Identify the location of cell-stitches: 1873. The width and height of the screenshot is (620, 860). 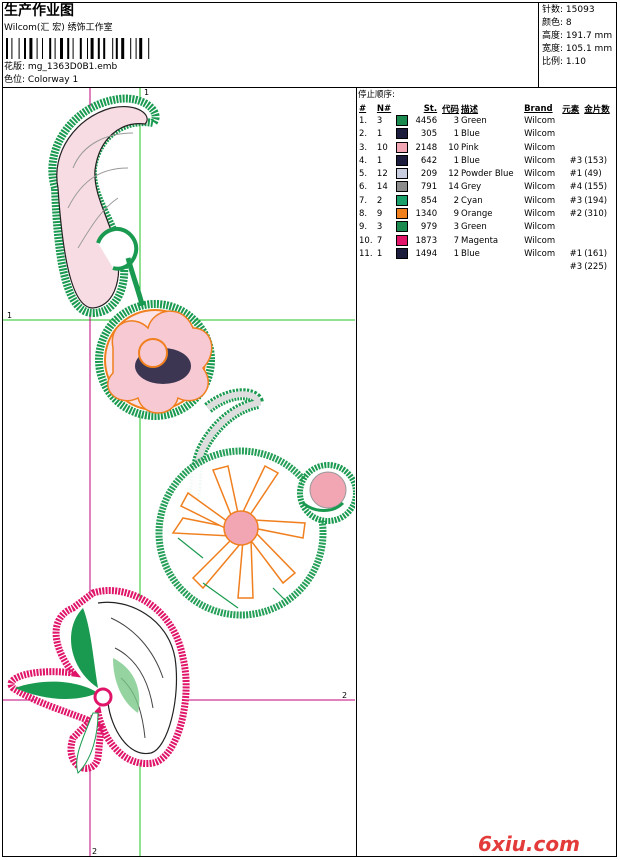
(426, 240).